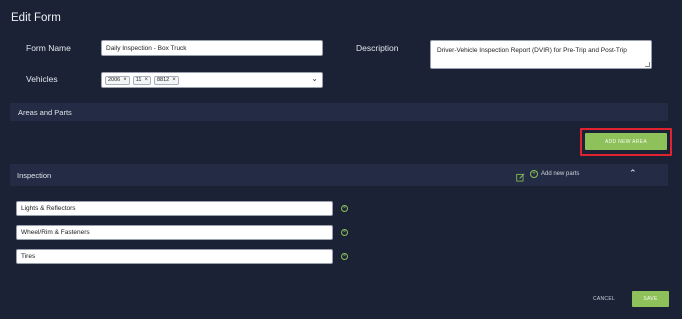 This screenshot has height=319, width=682. I want to click on part-name: Wheel/Rim & Fasteners, so click(55, 232).